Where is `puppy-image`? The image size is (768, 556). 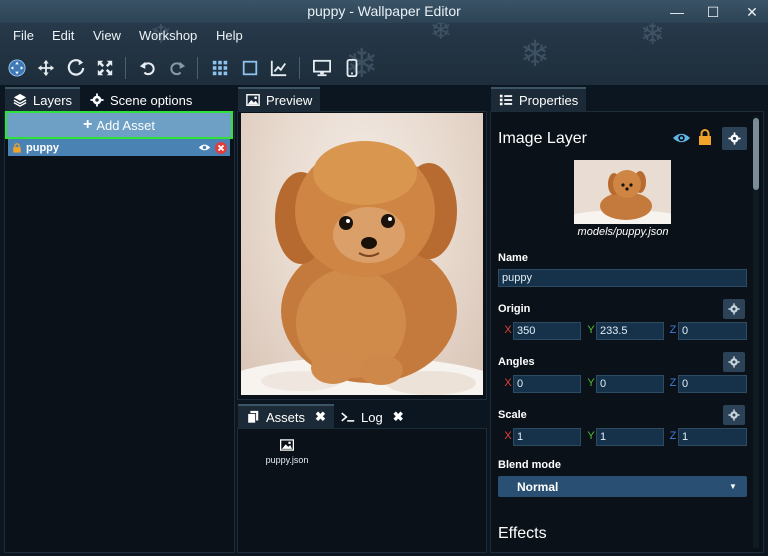
puppy-image is located at coordinates (362, 268).